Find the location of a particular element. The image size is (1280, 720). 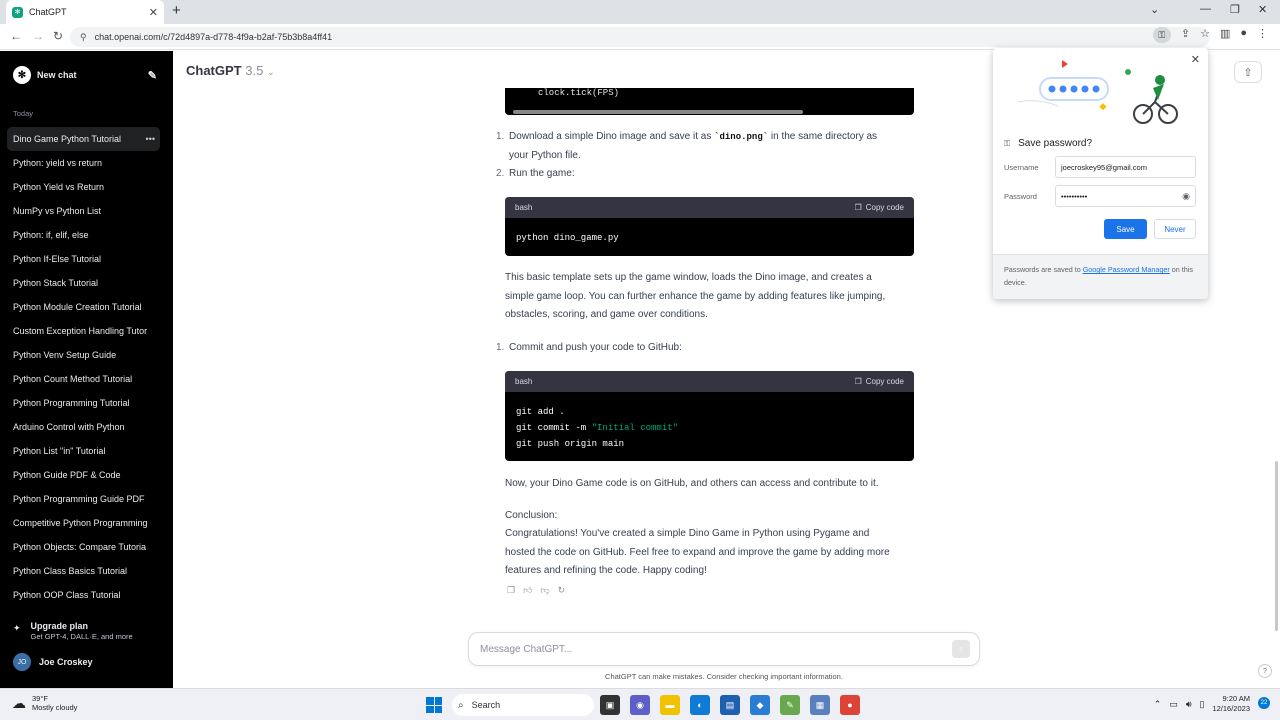

code-line: git add . is located at coordinates (540, 412).